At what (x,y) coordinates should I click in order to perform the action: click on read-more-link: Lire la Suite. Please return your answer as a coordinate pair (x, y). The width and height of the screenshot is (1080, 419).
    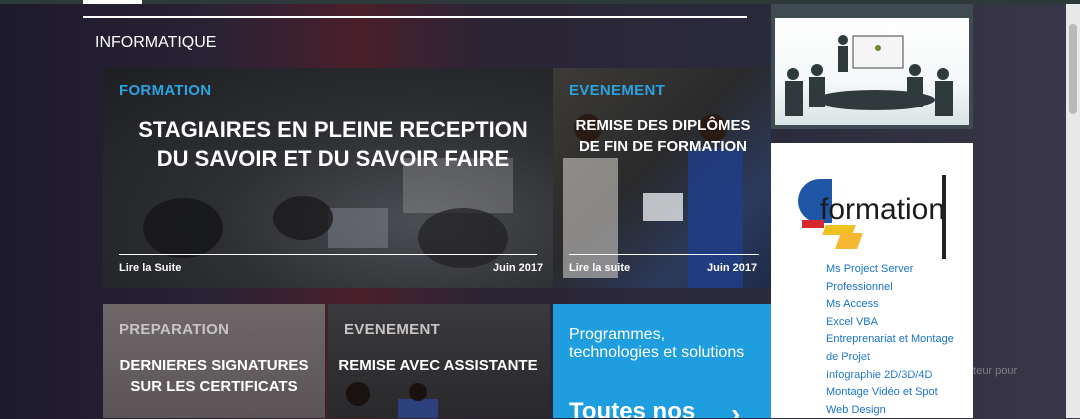
    Looking at the image, I should click on (150, 268).